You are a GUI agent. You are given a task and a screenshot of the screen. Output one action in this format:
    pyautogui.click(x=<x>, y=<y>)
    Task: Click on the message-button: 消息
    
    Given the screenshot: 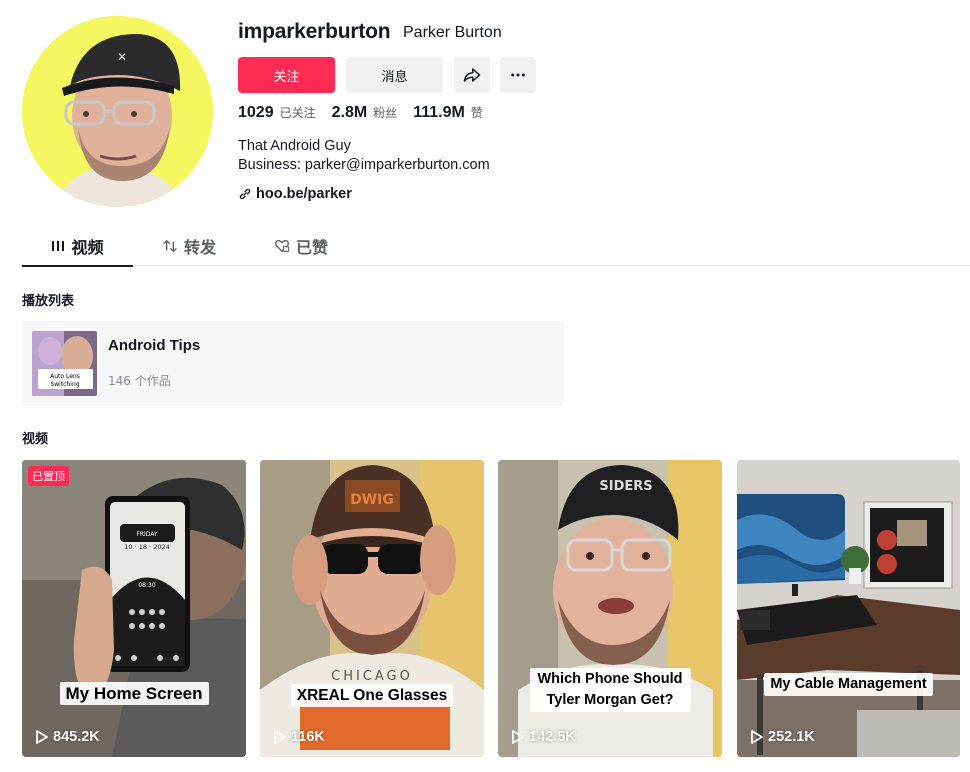 What is the action you would take?
    pyautogui.click(x=394, y=75)
    